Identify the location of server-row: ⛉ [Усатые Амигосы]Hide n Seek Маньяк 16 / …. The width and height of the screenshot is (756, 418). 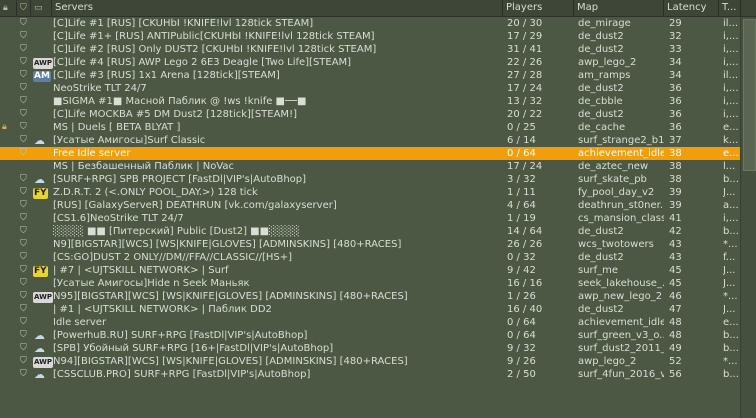
(370, 283).